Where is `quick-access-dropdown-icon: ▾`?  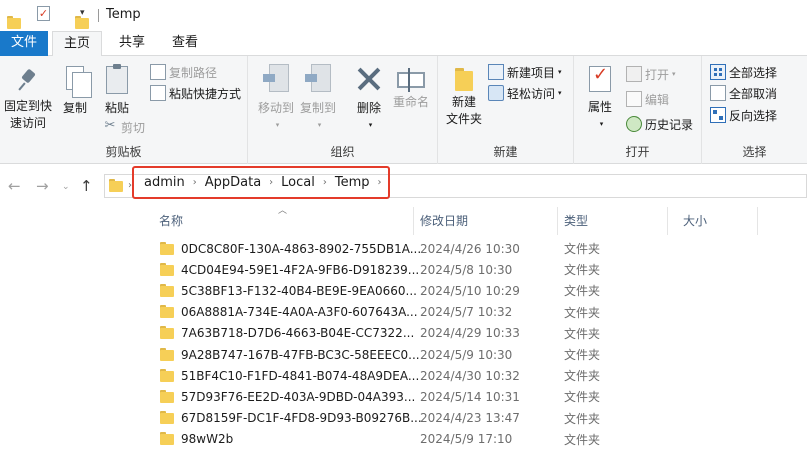 quick-access-dropdown-icon: ▾ is located at coordinates (82, 13).